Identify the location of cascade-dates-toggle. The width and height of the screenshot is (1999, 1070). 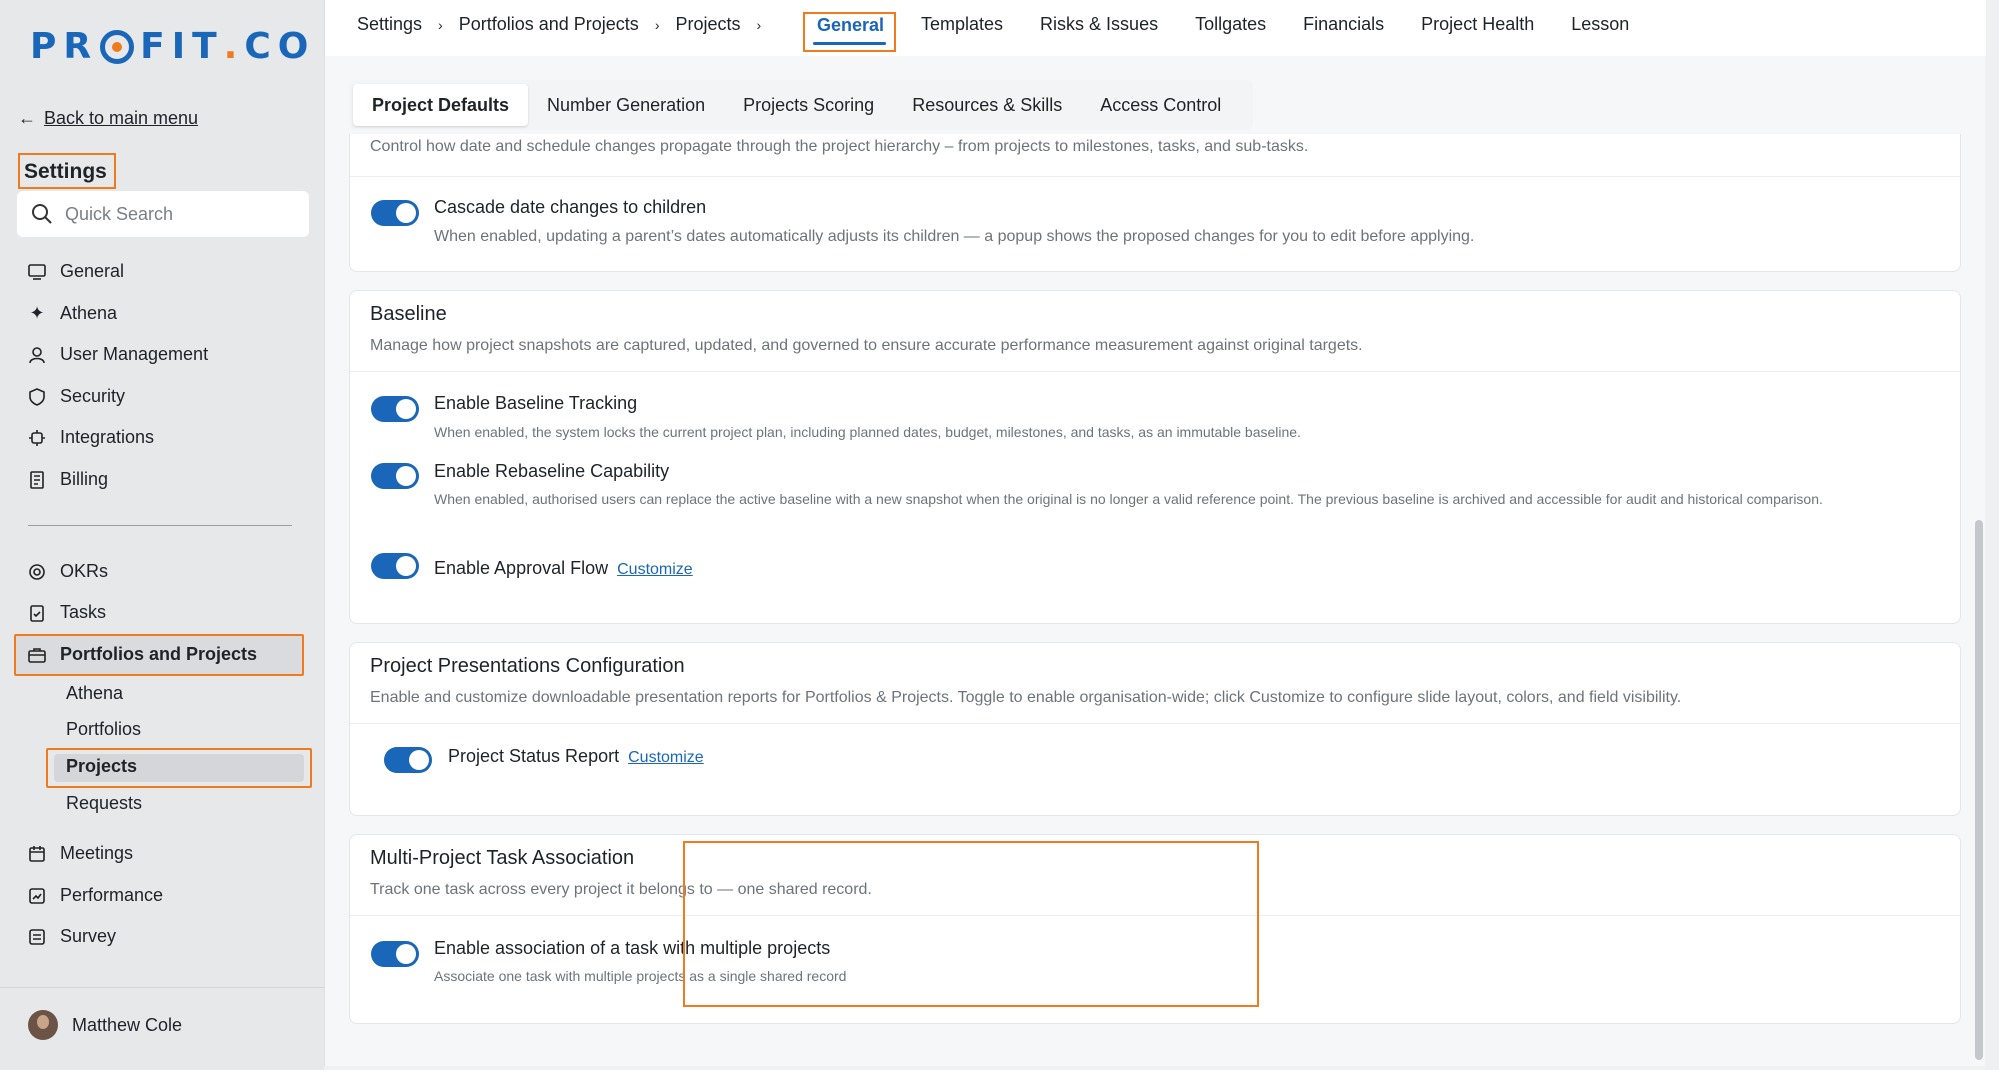
(395, 213).